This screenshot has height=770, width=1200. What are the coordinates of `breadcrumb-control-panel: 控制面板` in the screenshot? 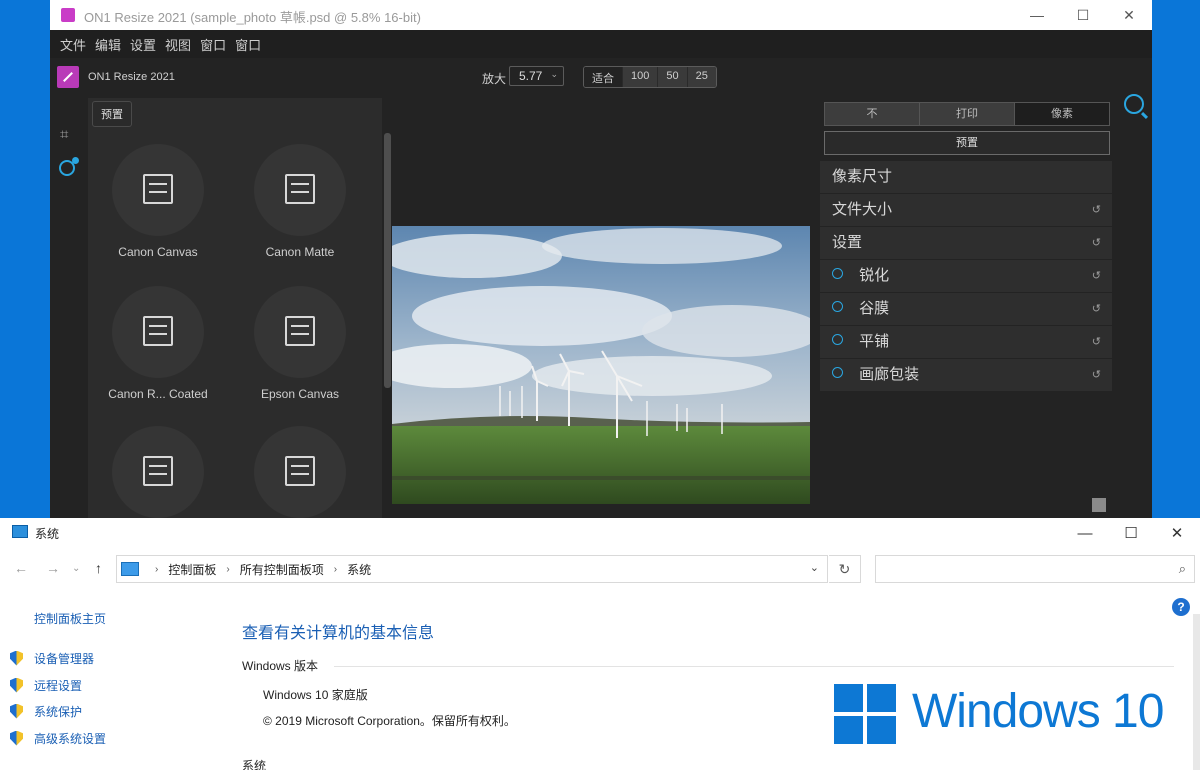 It's located at (192, 569).